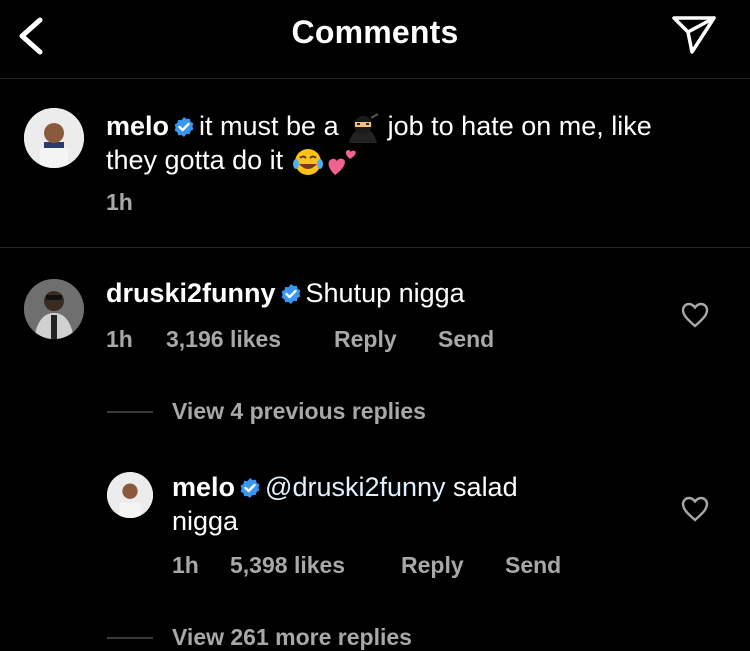  Describe the element at coordinates (137, 126) in the screenshot. I see `caption-username: melo` at that location.